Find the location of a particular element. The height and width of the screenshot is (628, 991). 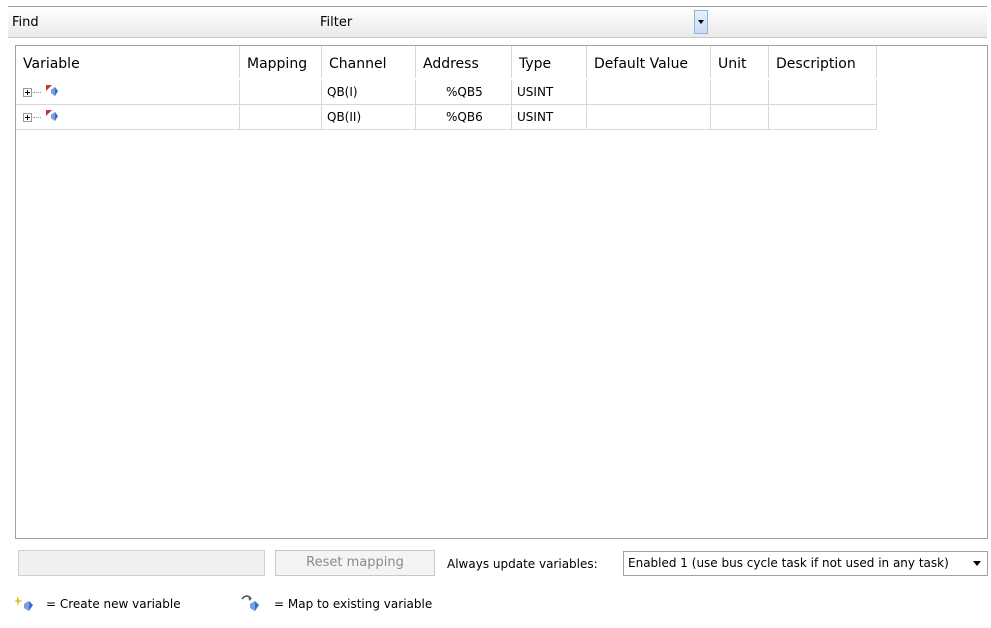

map-existing-variable-text: = Map to existing variable is located at coordinates (353, 604).